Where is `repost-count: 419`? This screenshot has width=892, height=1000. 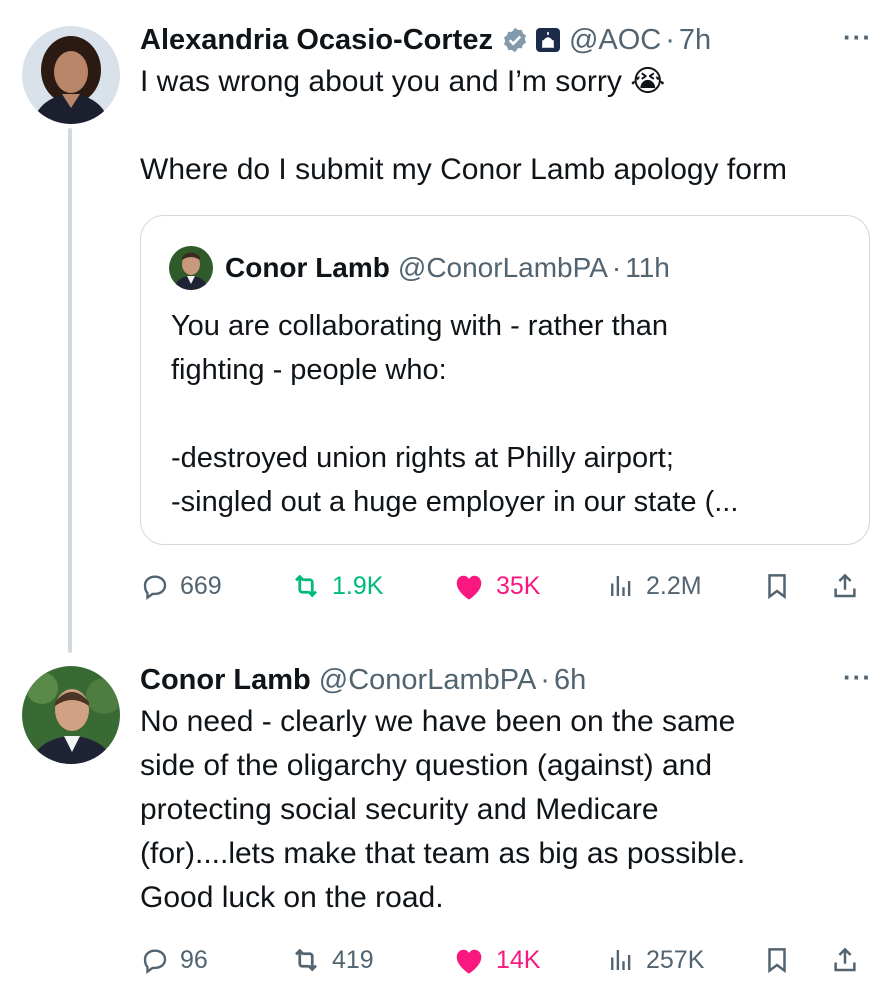
repost-count: 419 is located at coordinates (353, 959).